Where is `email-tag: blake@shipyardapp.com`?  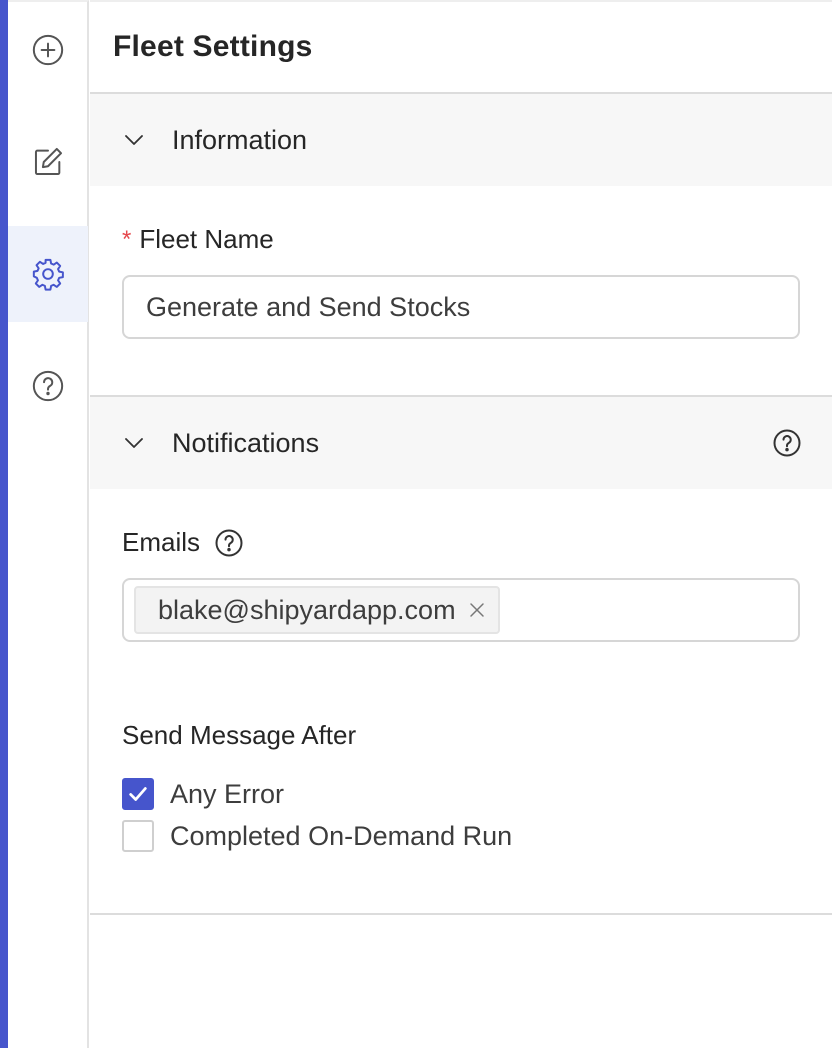
email-tag: blake@shipyardapp.com is located at coordinates (317, 610).